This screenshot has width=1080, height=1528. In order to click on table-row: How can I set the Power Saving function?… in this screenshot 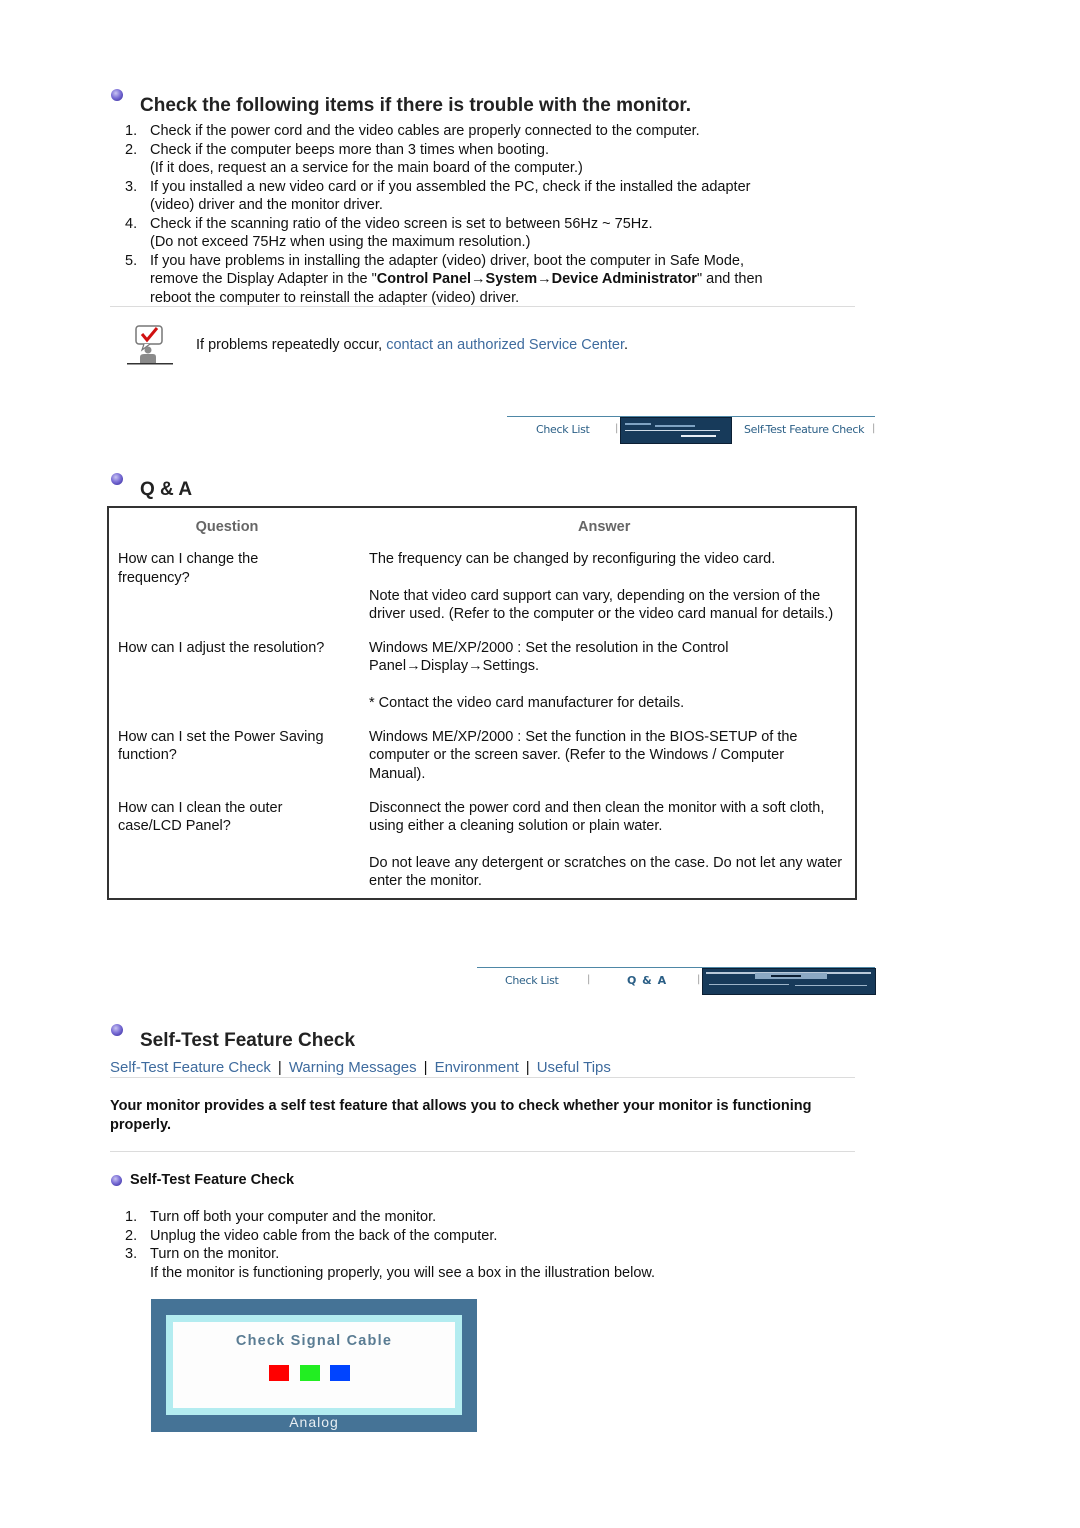, I will do `click(482, 763)`.